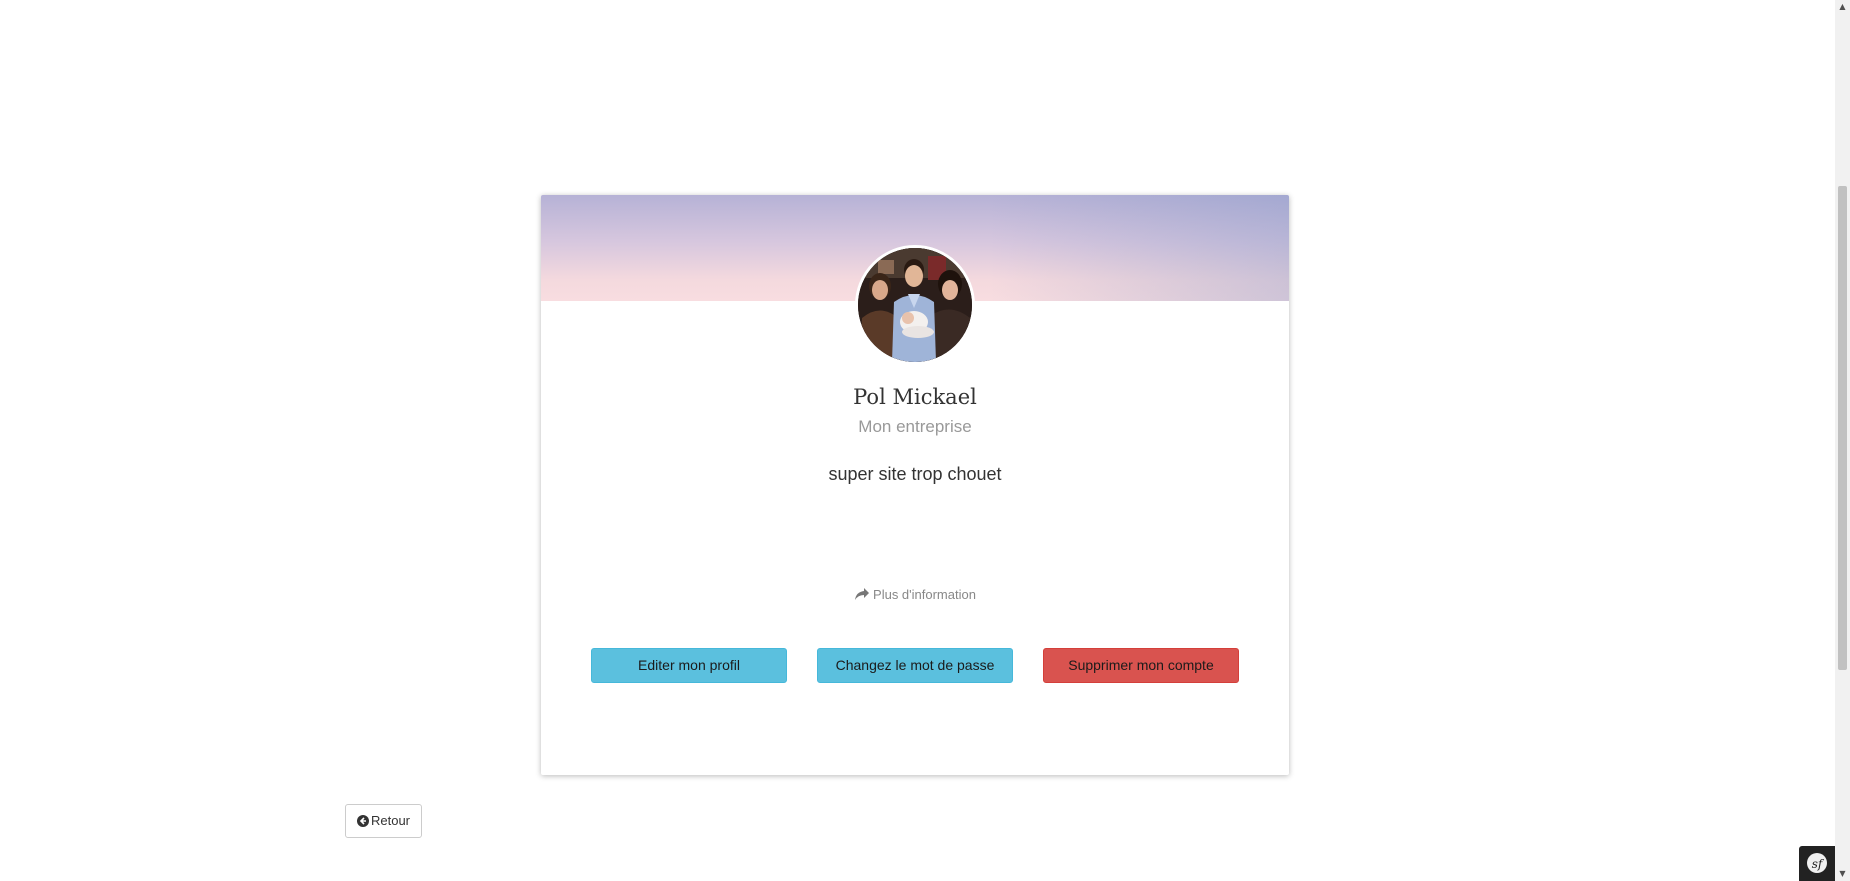  I want to click on debug-toolbar-toggle: sf, so click(1817, 863).